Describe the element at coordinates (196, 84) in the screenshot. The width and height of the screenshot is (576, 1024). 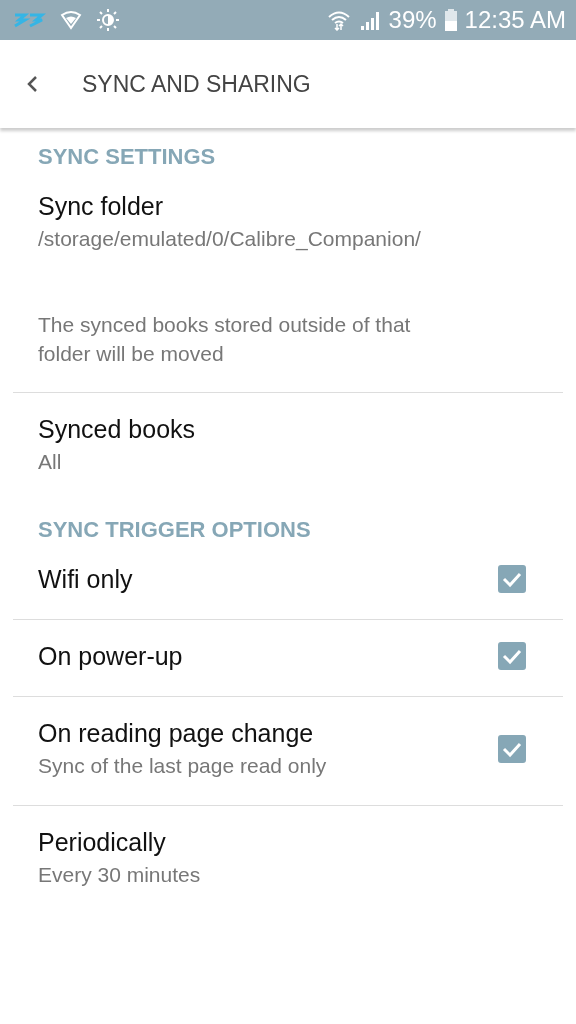
I see `screen-title: SYNC AND SHARING` at that location.